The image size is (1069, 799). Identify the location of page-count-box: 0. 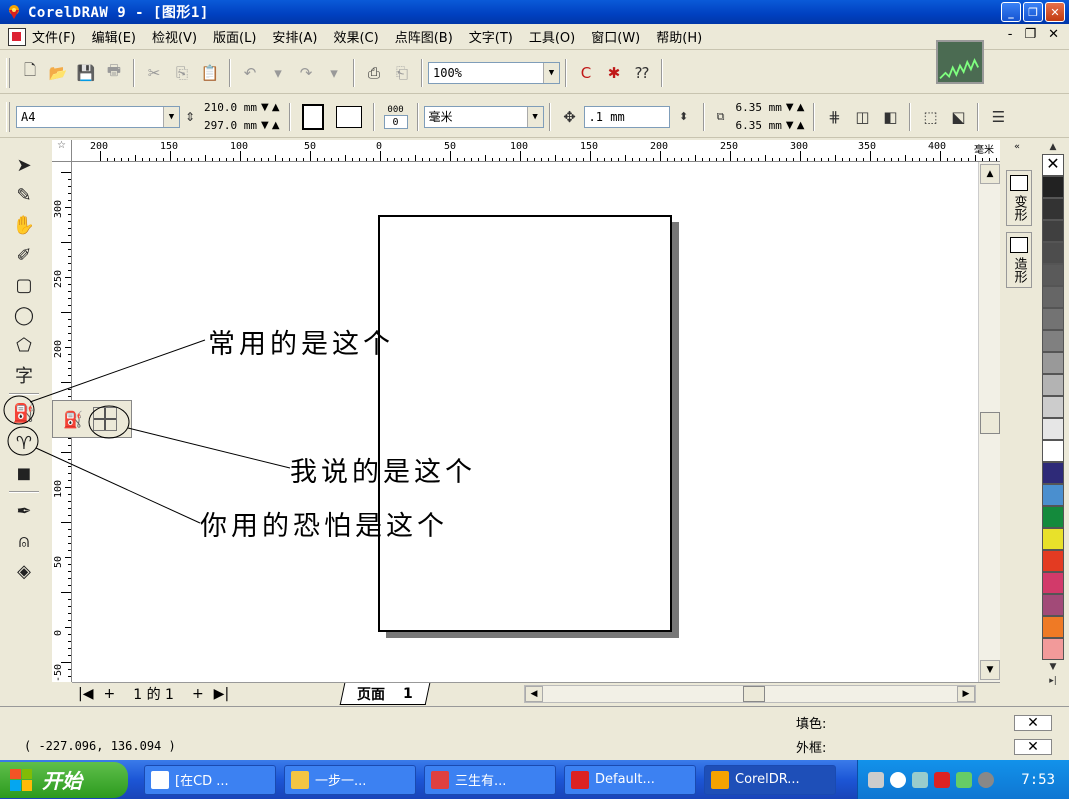
(395, 121).